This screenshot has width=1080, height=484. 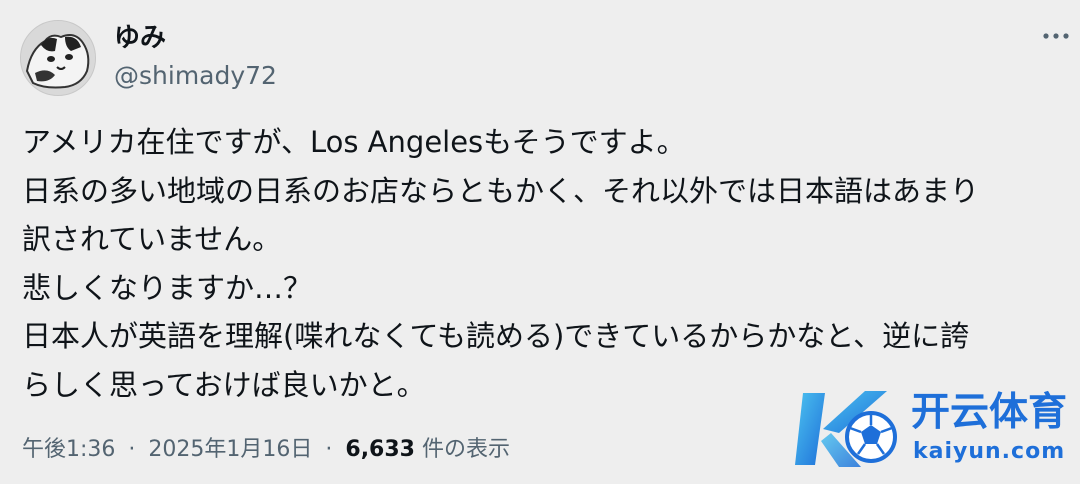 What do you see at coordinates (58, 58) in the screenshot?
I see `avatar` at bounding box center [58, 58].